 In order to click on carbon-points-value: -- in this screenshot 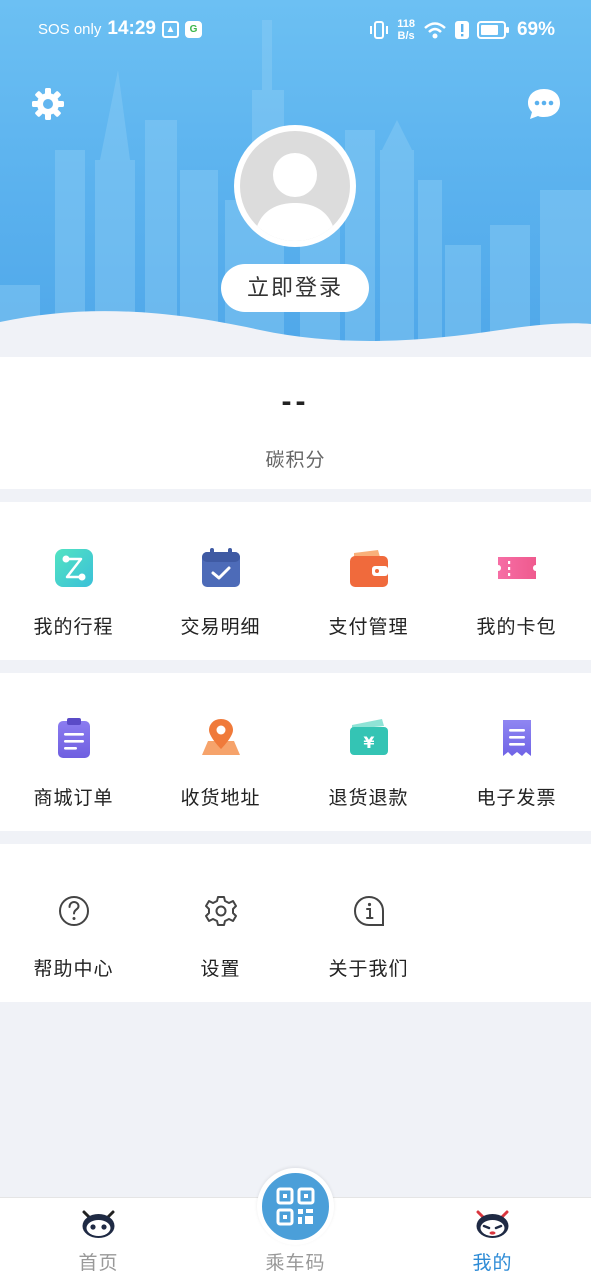, I will do `click(295, 401)`.